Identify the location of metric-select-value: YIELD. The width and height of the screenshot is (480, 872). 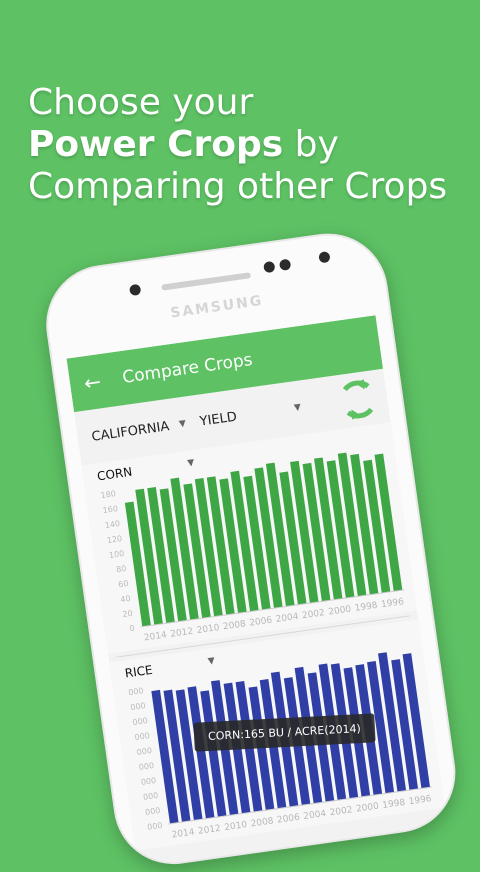
(218, 419).